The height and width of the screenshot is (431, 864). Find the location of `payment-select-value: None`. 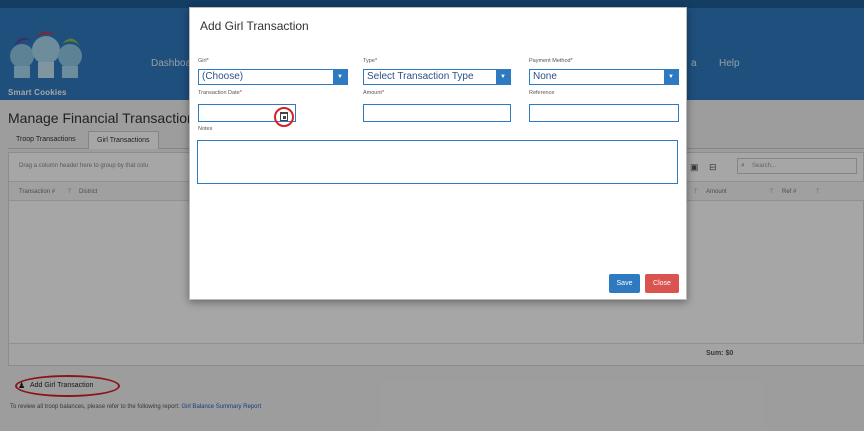

payment-select-value: None is located at coordinates (545, 76).